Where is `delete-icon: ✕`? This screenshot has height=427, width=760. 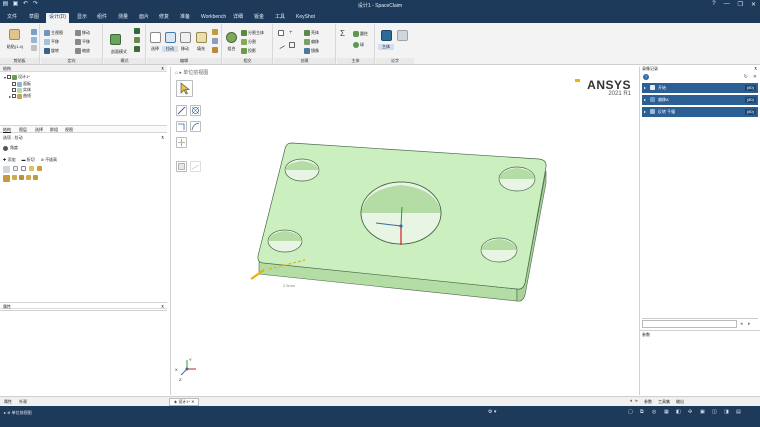 delete-icon: ✕ is located at coordinates (755, 77).